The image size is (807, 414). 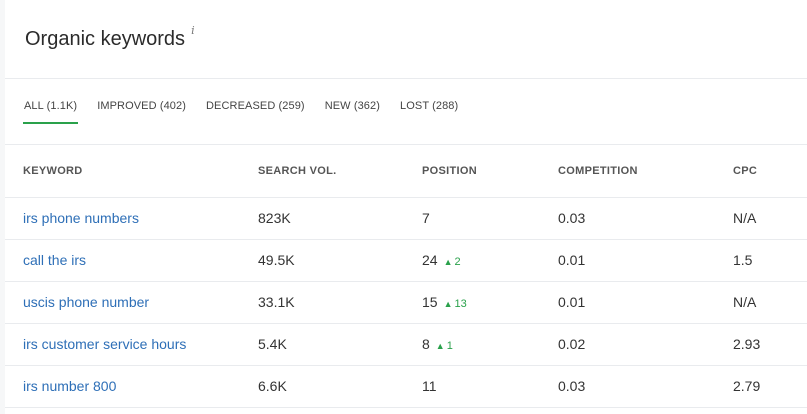 I want to click on table-row: irs phone numbers 823K 7 0.03 N/A, so click(x=406, y=218).